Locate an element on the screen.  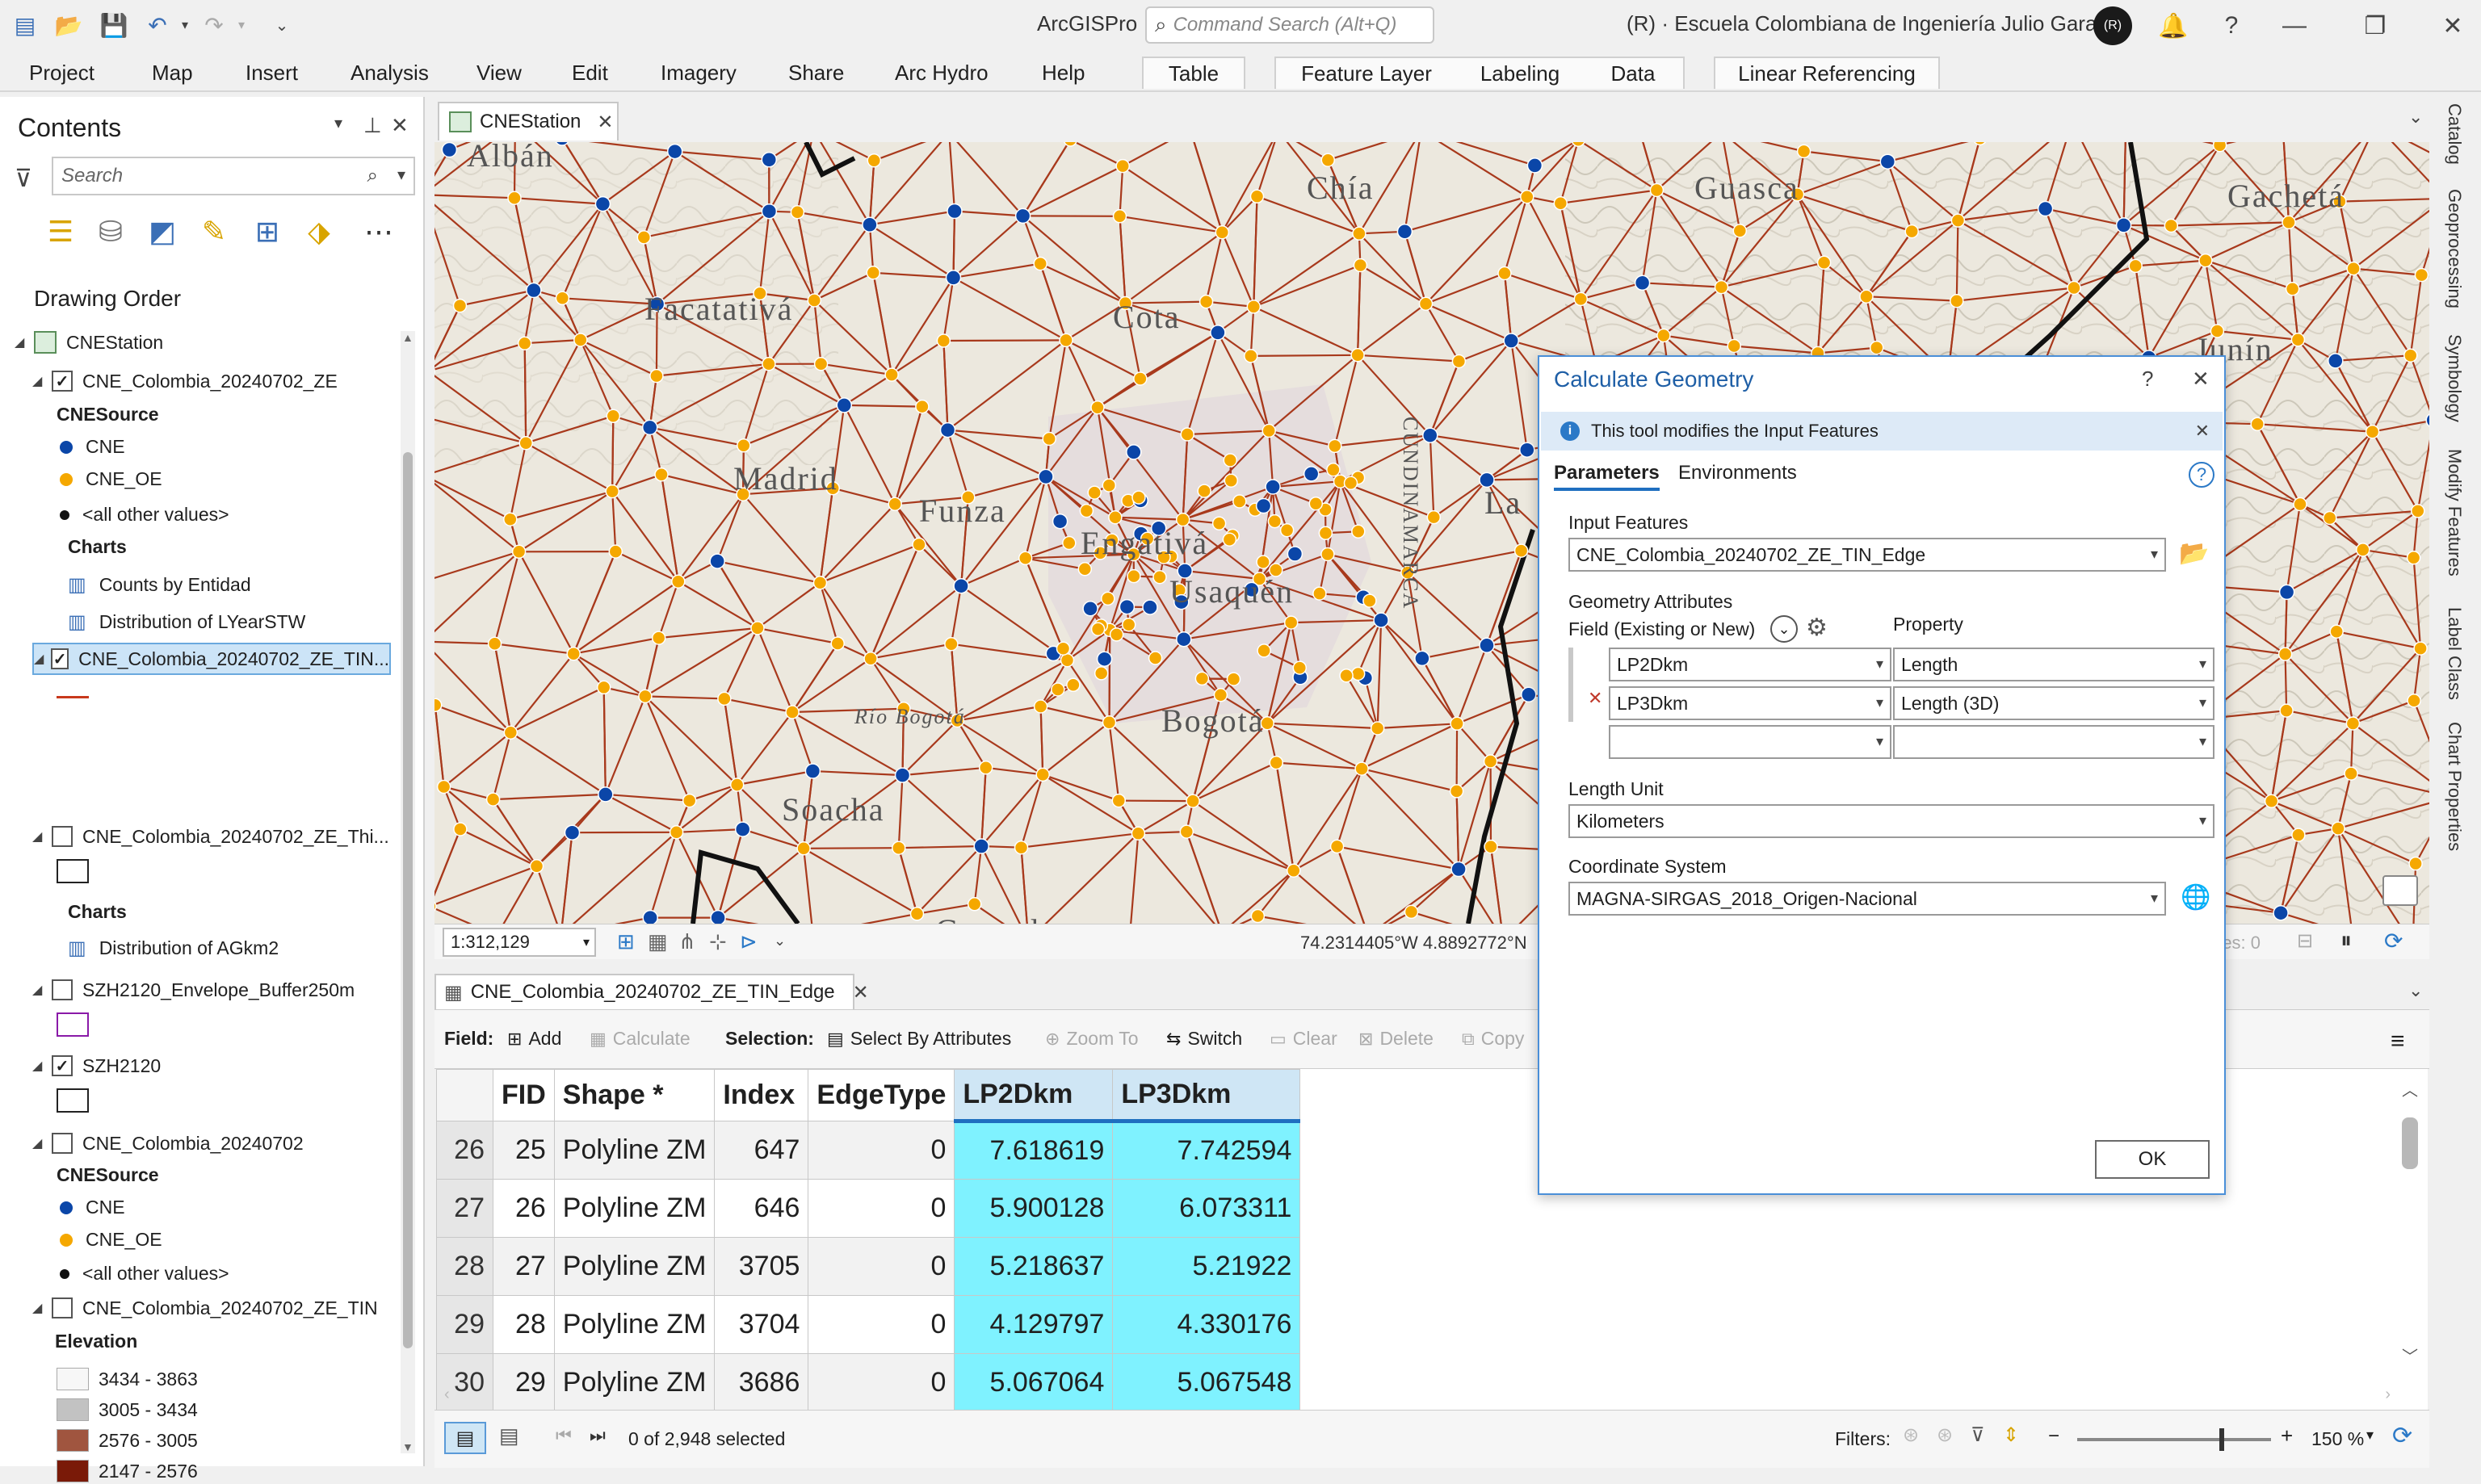
filter-range-icon: ⇕ is located at coordinates (2011, 1435).